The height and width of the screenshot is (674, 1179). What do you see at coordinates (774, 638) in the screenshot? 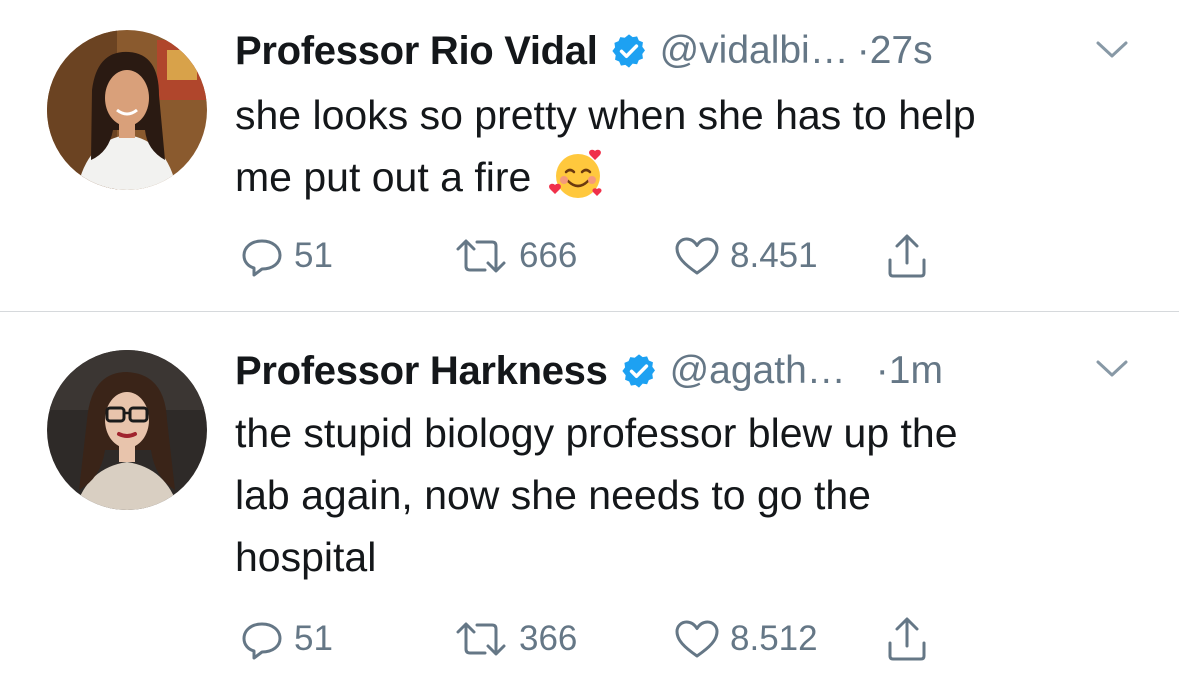
I see `like-count: 8.512` at bounding box center [774, 638].